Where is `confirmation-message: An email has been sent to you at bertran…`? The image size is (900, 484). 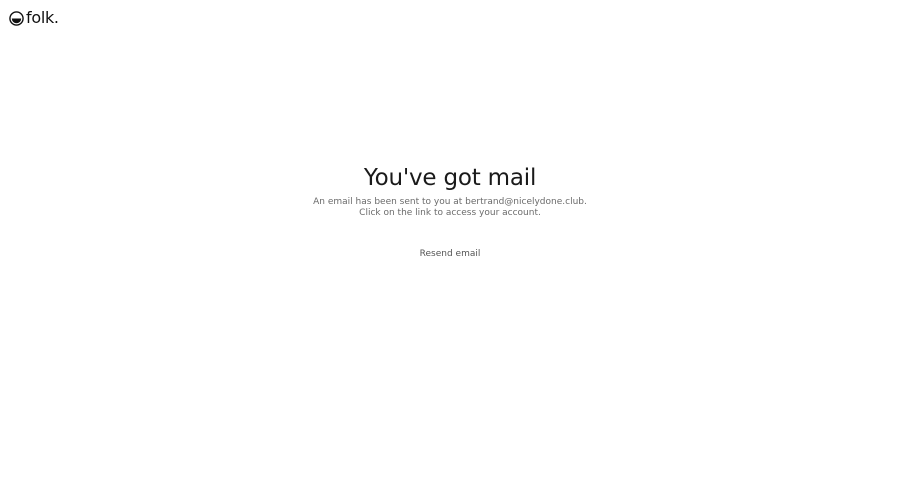
confirmation-message: An email has been sent to you at bertran… is located at coordinates (450, 208).